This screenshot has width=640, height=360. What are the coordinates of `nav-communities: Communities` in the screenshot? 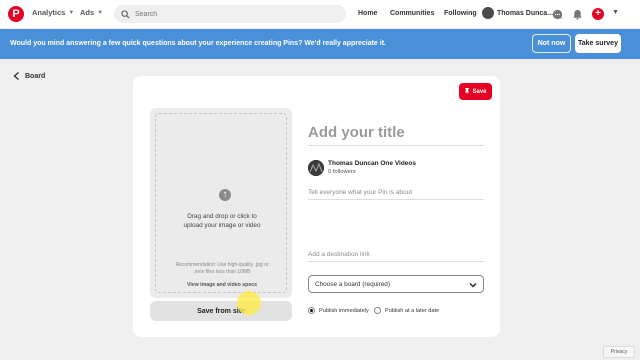 It's located at (412, 13).